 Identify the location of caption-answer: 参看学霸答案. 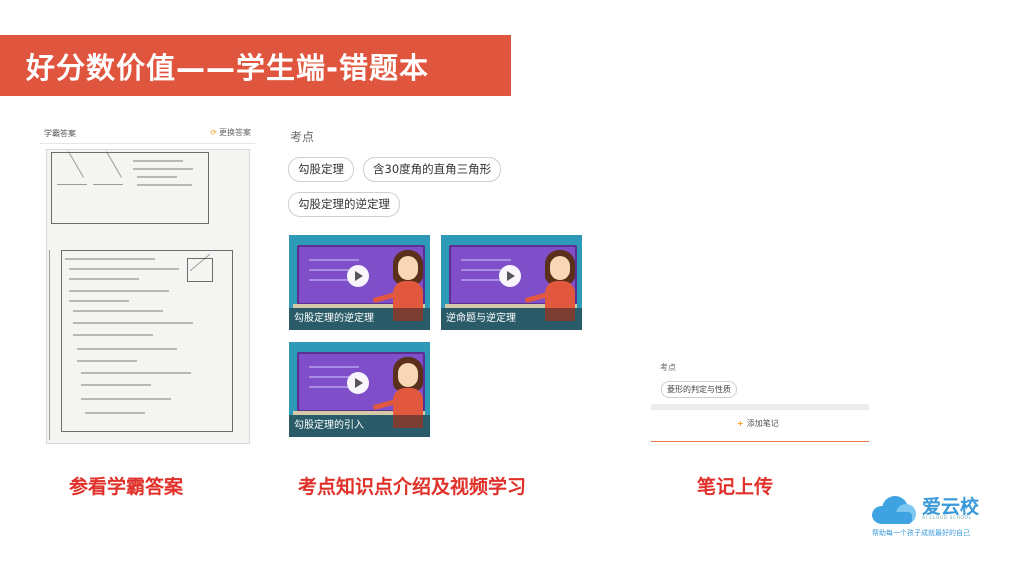
(126, 487).